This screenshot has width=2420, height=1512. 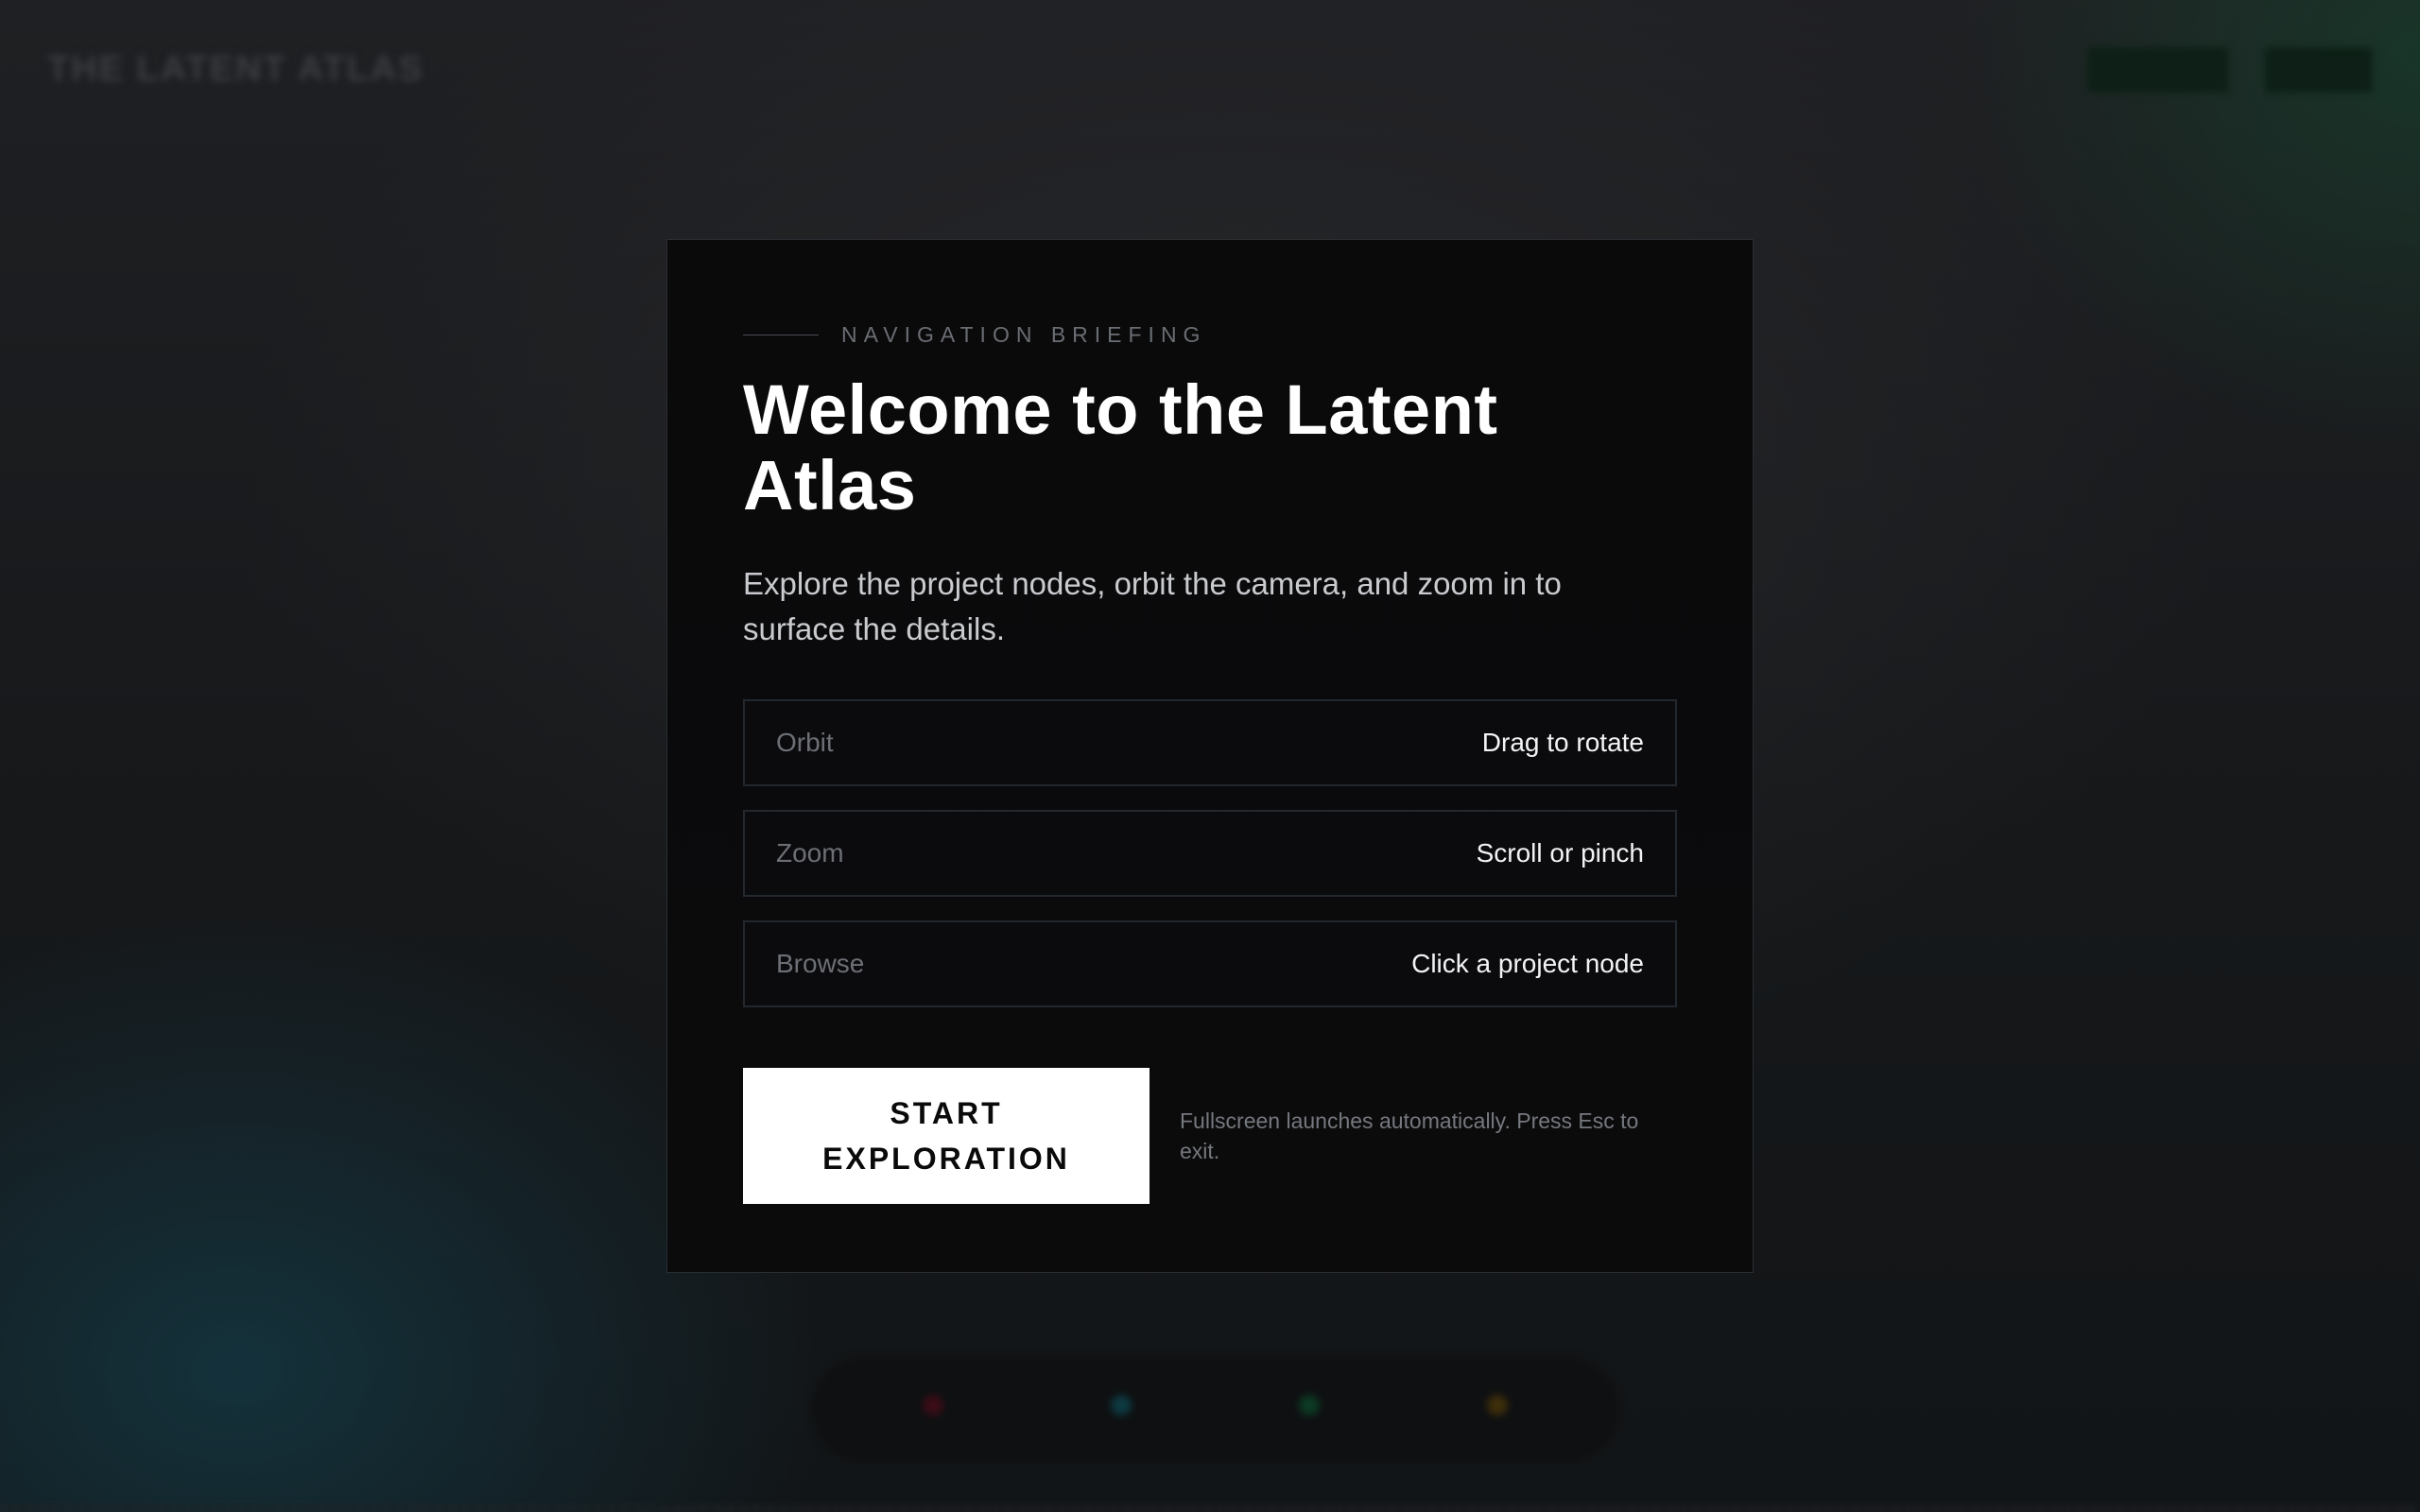 What do you see at coordinates (1215, 1410) in the screenshot?
I see `project-legend` at bounding box center [1215, 1410].